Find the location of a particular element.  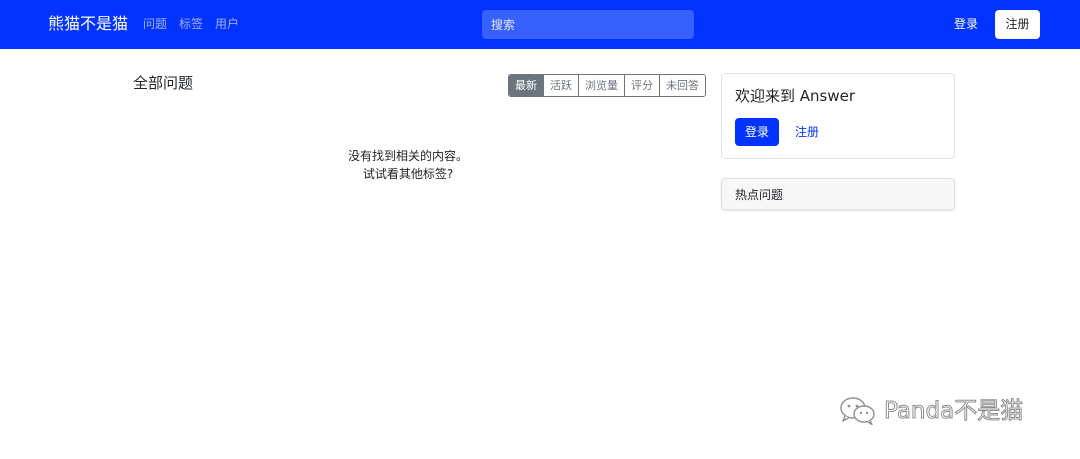

sort-tab-views: 浏览量 is located at coordinates (601, 85).